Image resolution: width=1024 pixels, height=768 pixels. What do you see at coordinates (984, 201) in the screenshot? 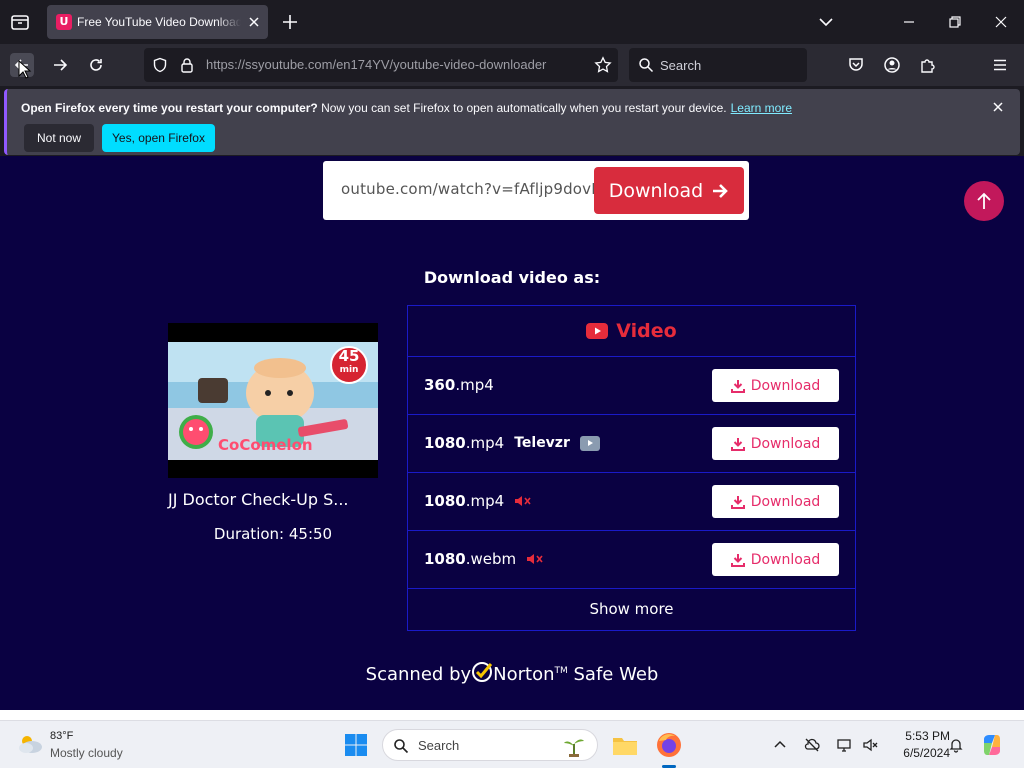
I see `scroll-to-top-button` at bounding box center [984, 201].